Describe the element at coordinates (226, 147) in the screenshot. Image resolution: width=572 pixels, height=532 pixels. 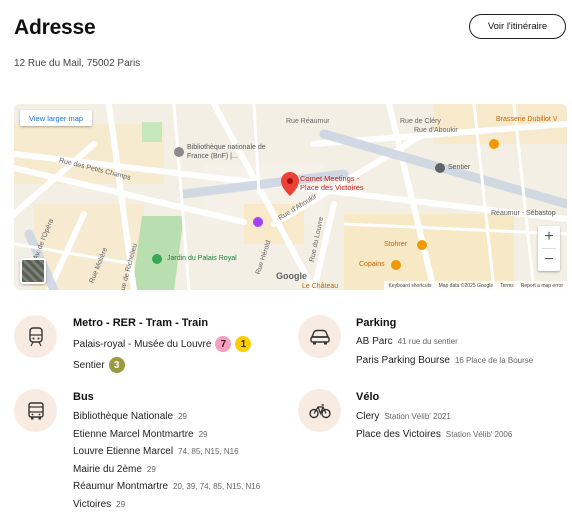
I see `map-label-bnf-1: Bibliothèque nationale de` at that location.